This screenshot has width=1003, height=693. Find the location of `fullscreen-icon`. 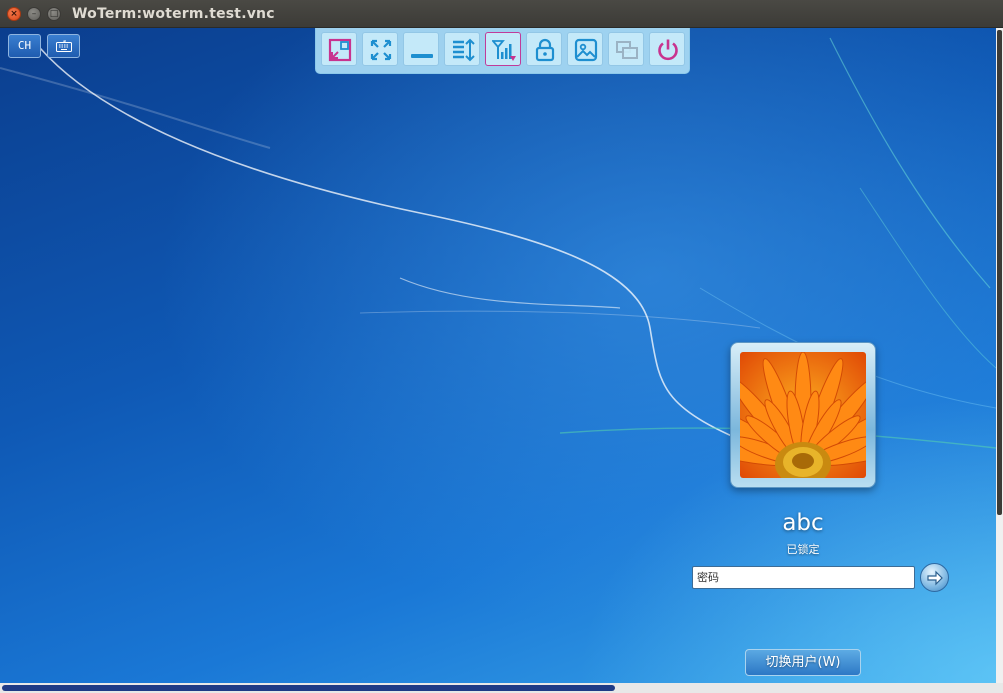

fullscreen-icon is located at coordinates (381, 50).